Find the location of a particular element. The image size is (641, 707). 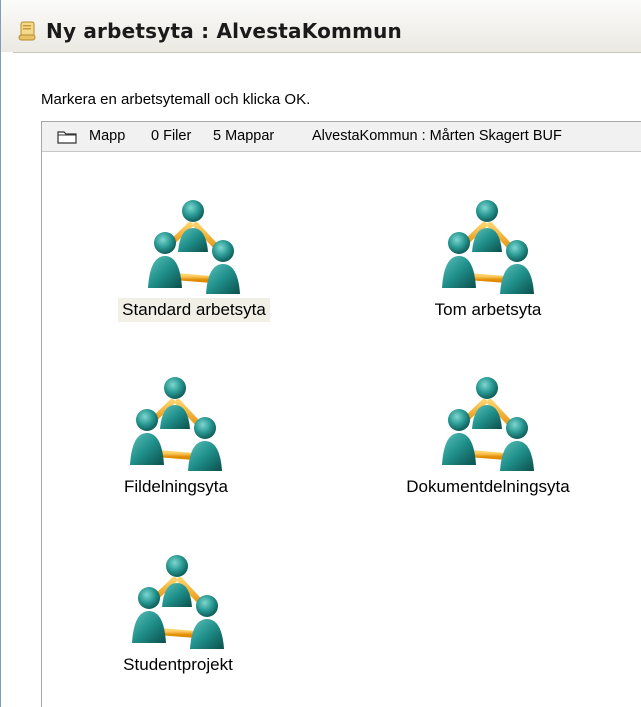

template-standard-arbetsyta: Standard arbetsyta is located at coordinates (194, 260).